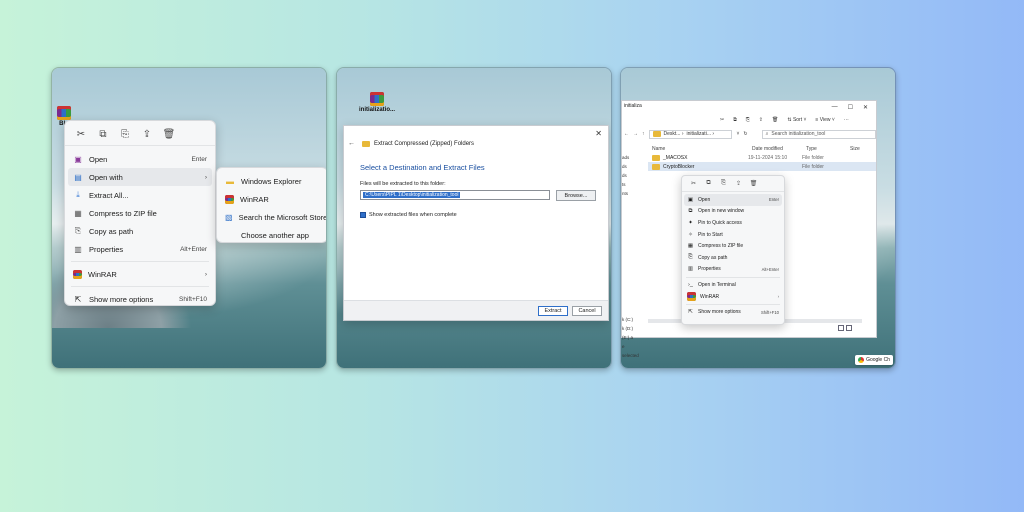 The height and width of the screenshot is (512, 1024). What do you see at coordinates (363, 215) in the screenshot?
I see `checkbox-checked` at bounding box center [363, 215].